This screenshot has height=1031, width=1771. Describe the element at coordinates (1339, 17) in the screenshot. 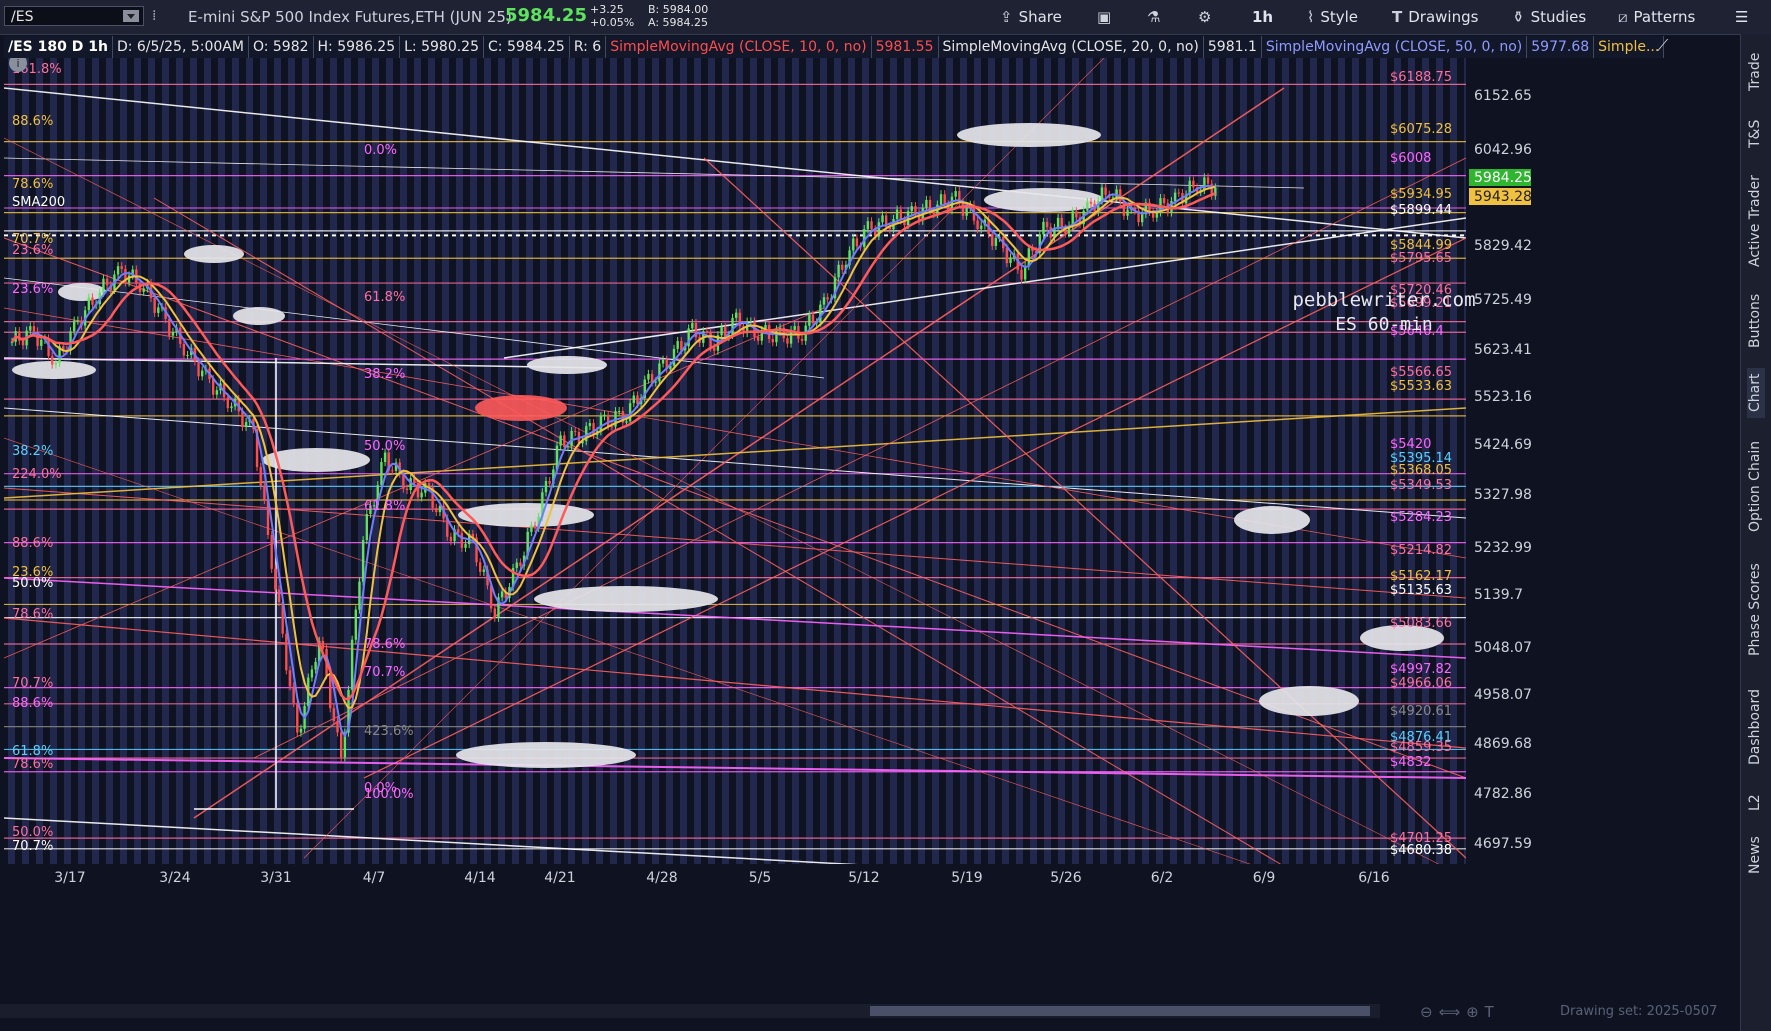

I see `style-label: Style` at that location.